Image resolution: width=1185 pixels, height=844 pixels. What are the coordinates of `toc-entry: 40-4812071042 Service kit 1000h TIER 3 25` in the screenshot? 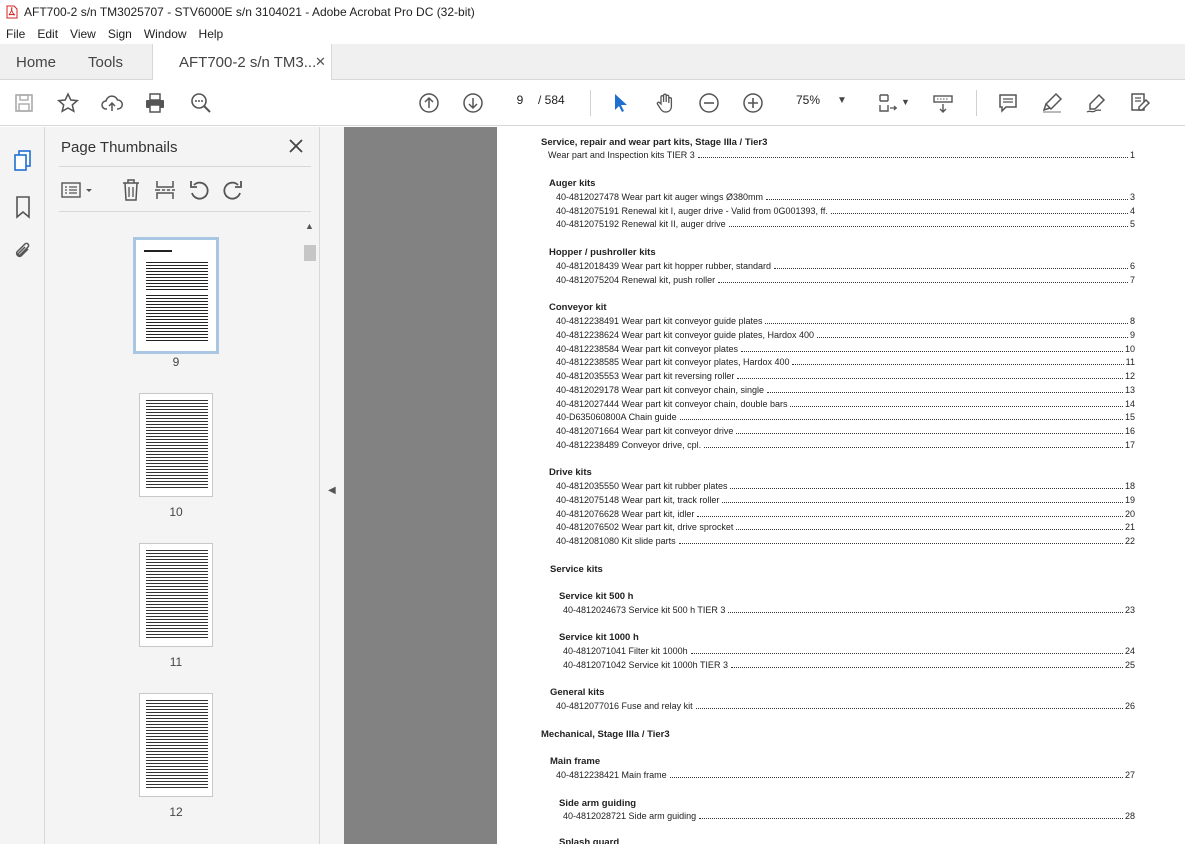 It's located at (849, 665).